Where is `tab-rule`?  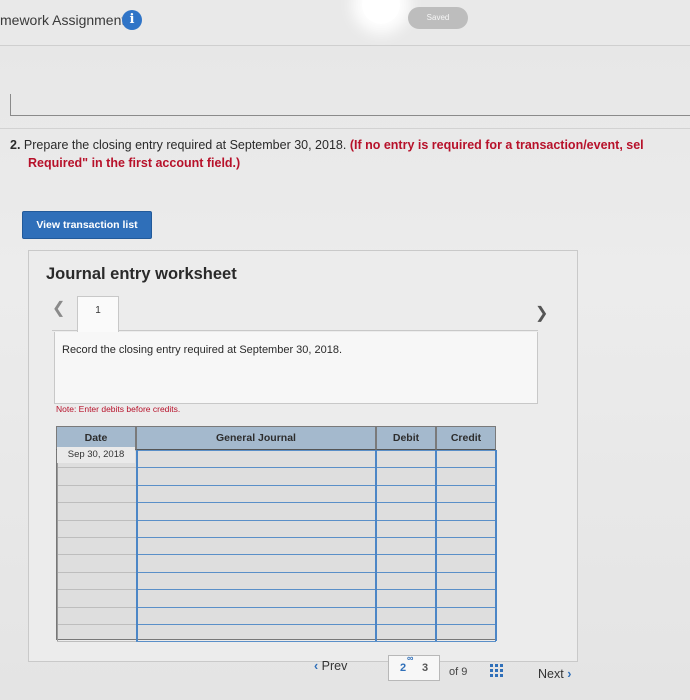 tab-rule is located at coordinates (295, 330).